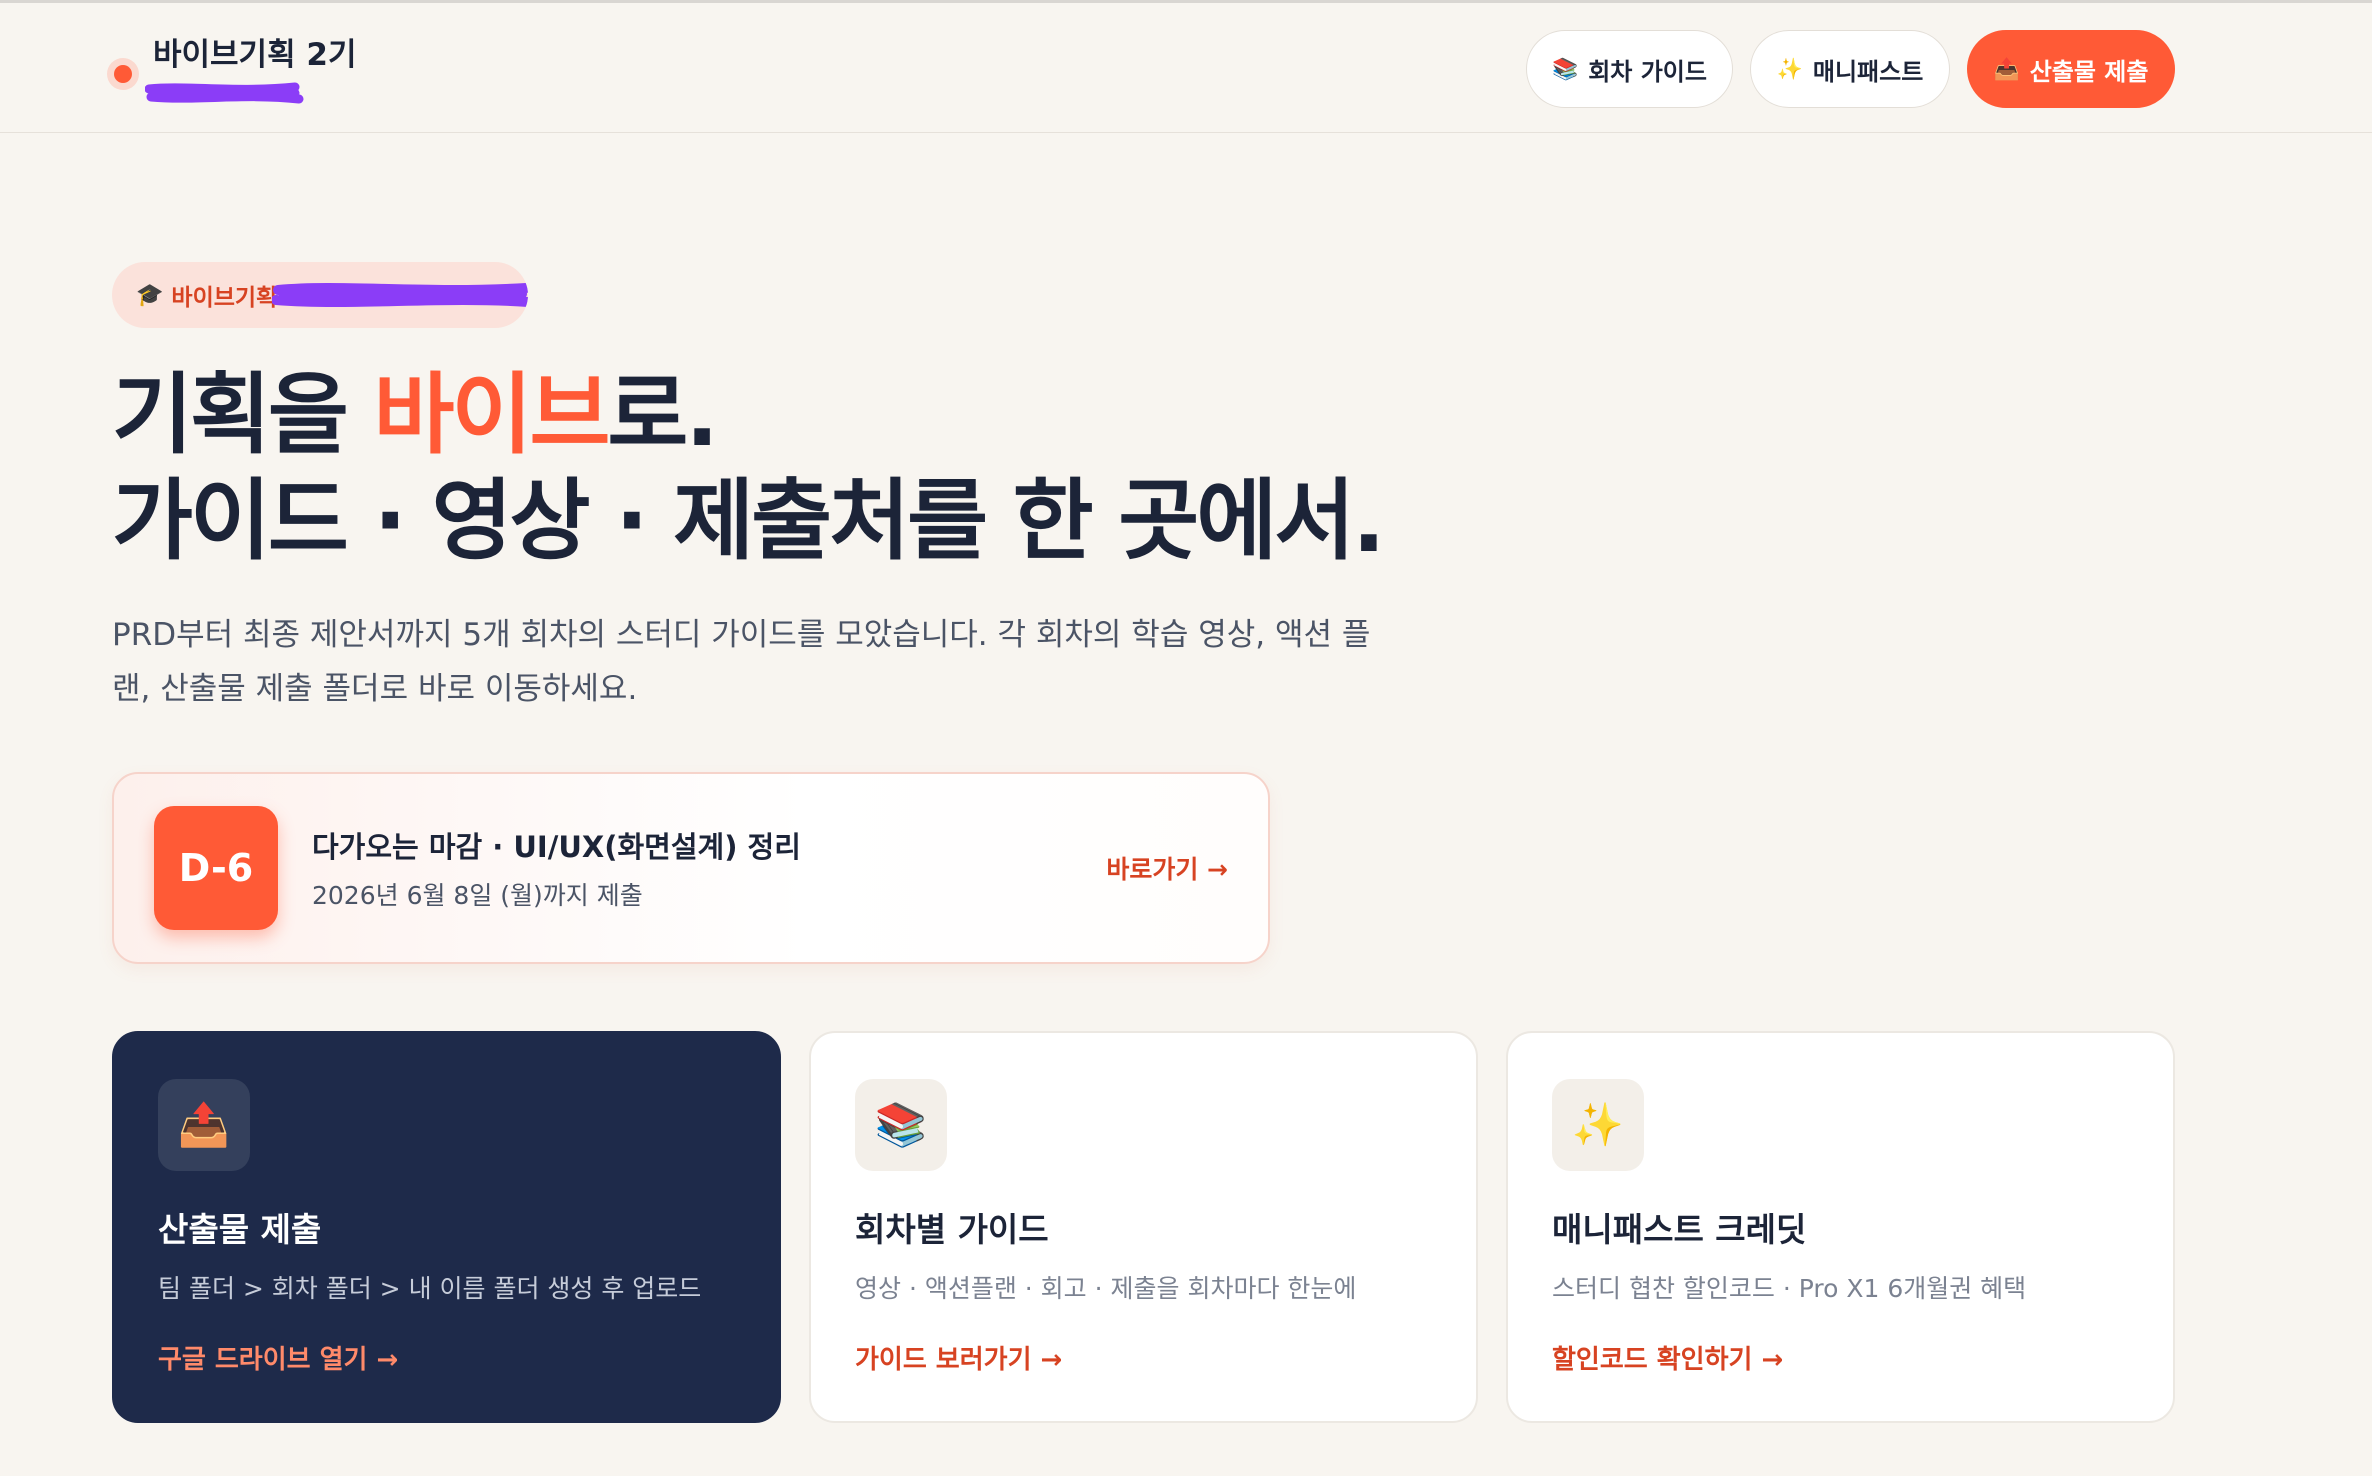 The image size is (2372, 1476). I want to click on graduation-cap-icon: 🎓, so click(150, 295).